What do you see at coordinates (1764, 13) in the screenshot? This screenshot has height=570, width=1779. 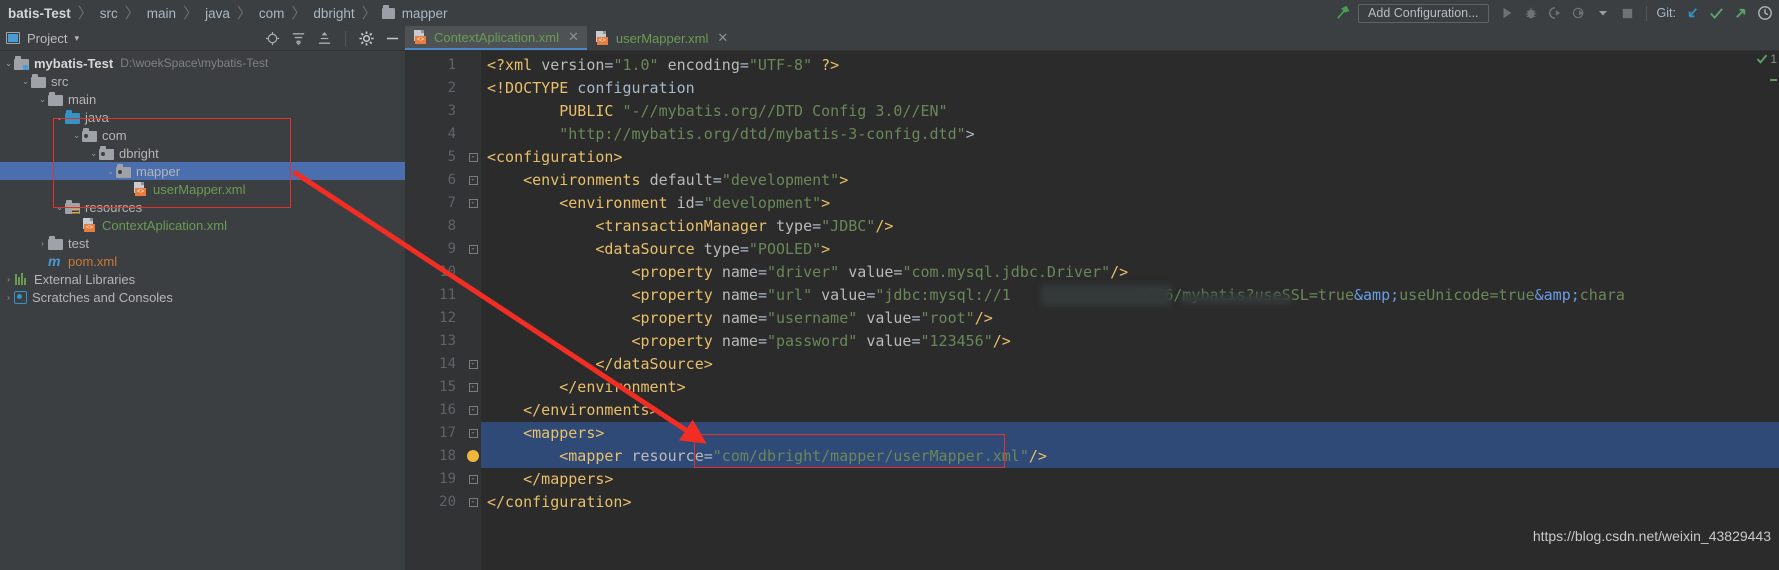 I see `history-icon` at bounding box center [1764, 13].